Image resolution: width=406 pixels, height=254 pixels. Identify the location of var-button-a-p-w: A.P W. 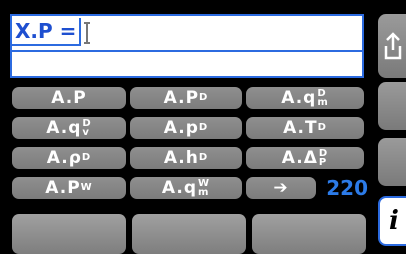
(69, 188).